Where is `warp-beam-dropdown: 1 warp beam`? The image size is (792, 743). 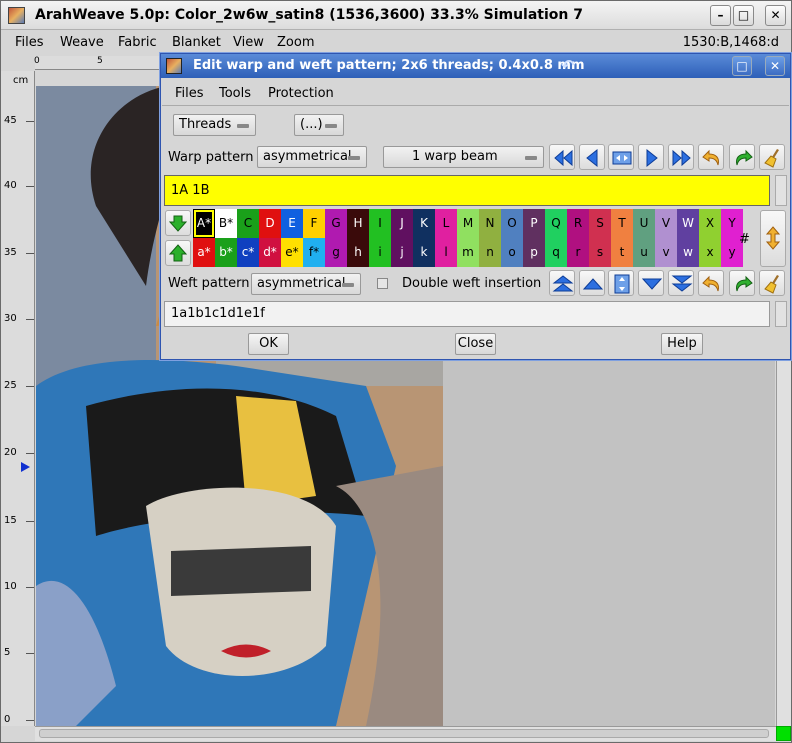
warp-beam-dropdown: 1 warp beam is located at coordinates (463, 157).